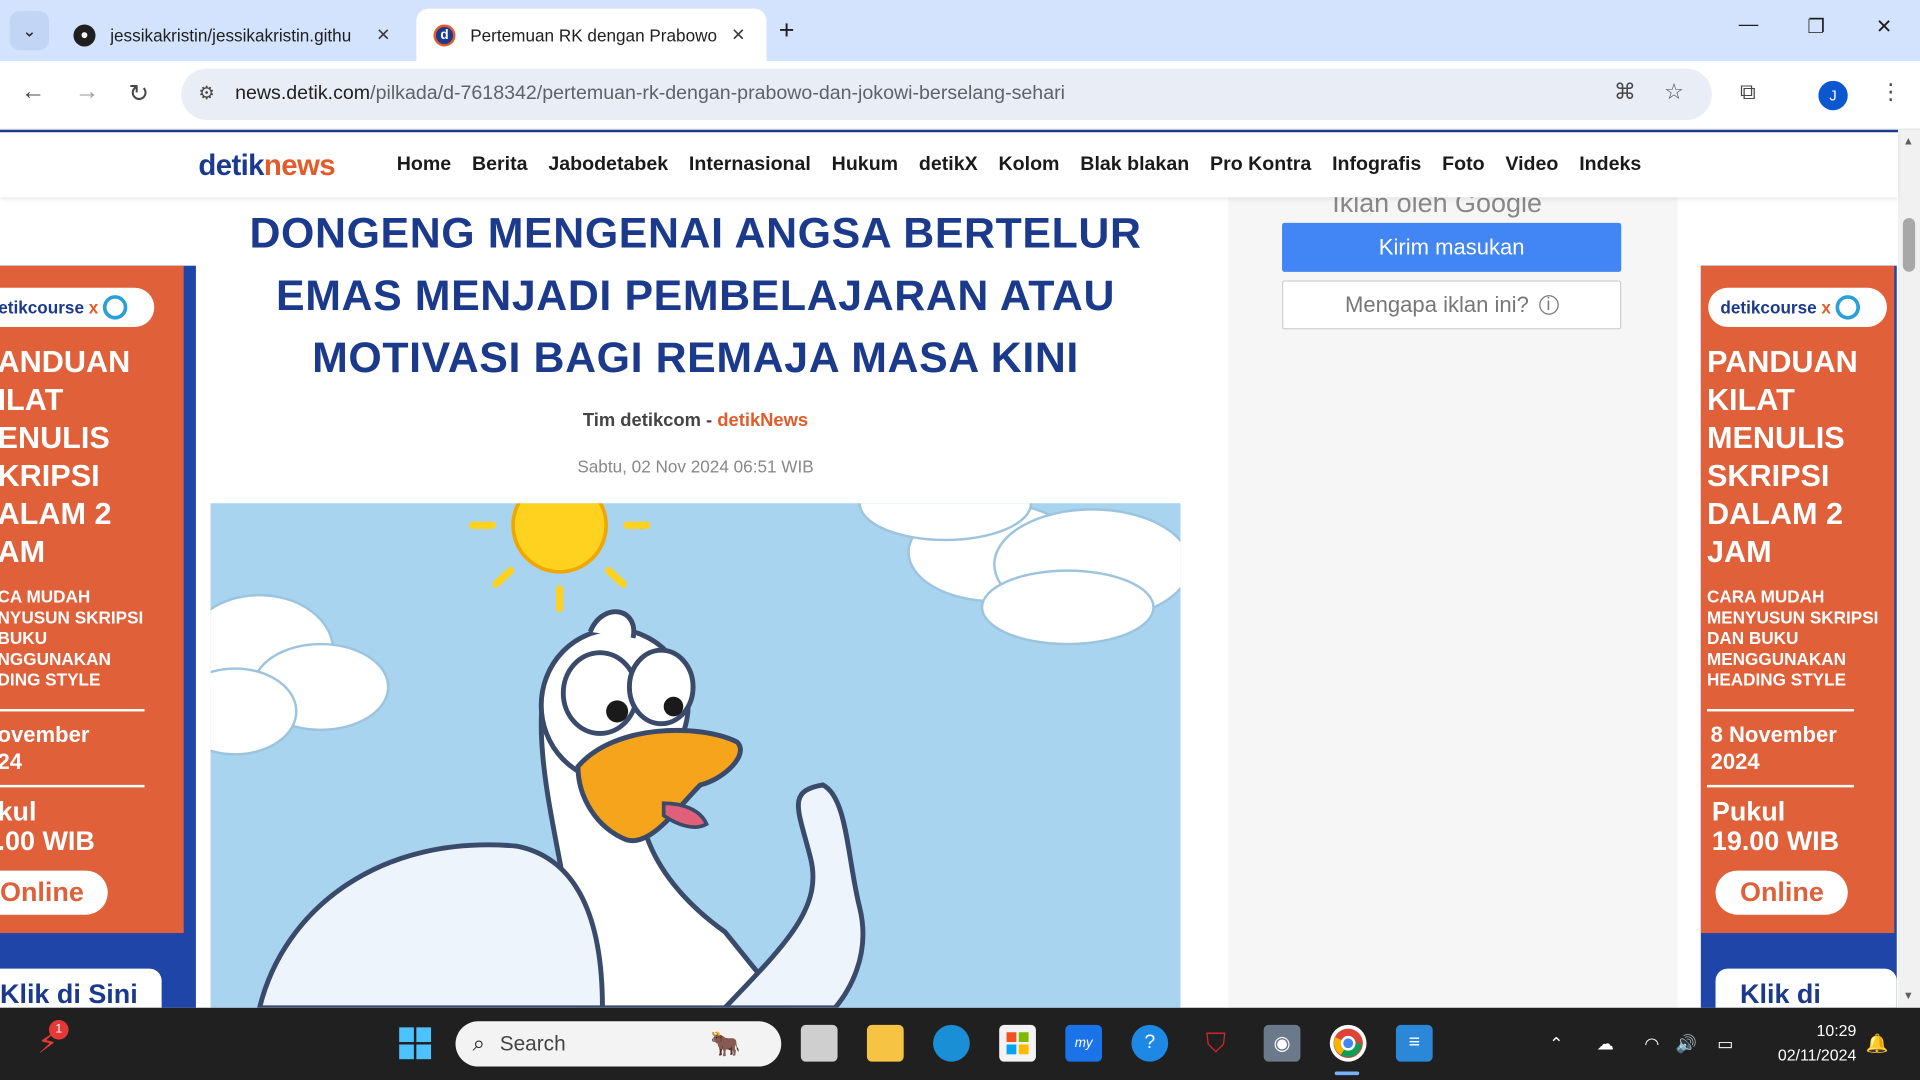 This screenshot has height=1080, width=1920. Describe the element at coordinates (1414, 1043) in the screenshot. I see `notepad-icon: ≡` at that location.